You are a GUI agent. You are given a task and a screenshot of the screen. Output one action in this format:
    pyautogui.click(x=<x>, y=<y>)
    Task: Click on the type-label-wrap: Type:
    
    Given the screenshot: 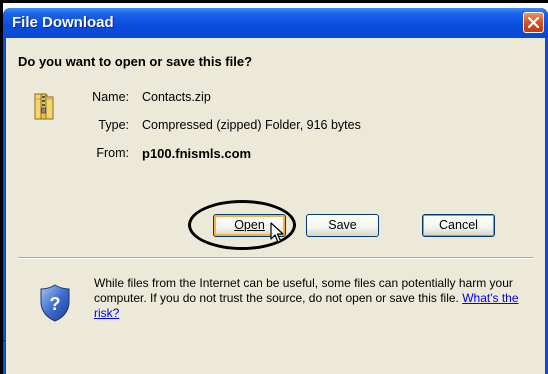 What is the action you would take?
    pyautogui.click(x=105, y=125)
    